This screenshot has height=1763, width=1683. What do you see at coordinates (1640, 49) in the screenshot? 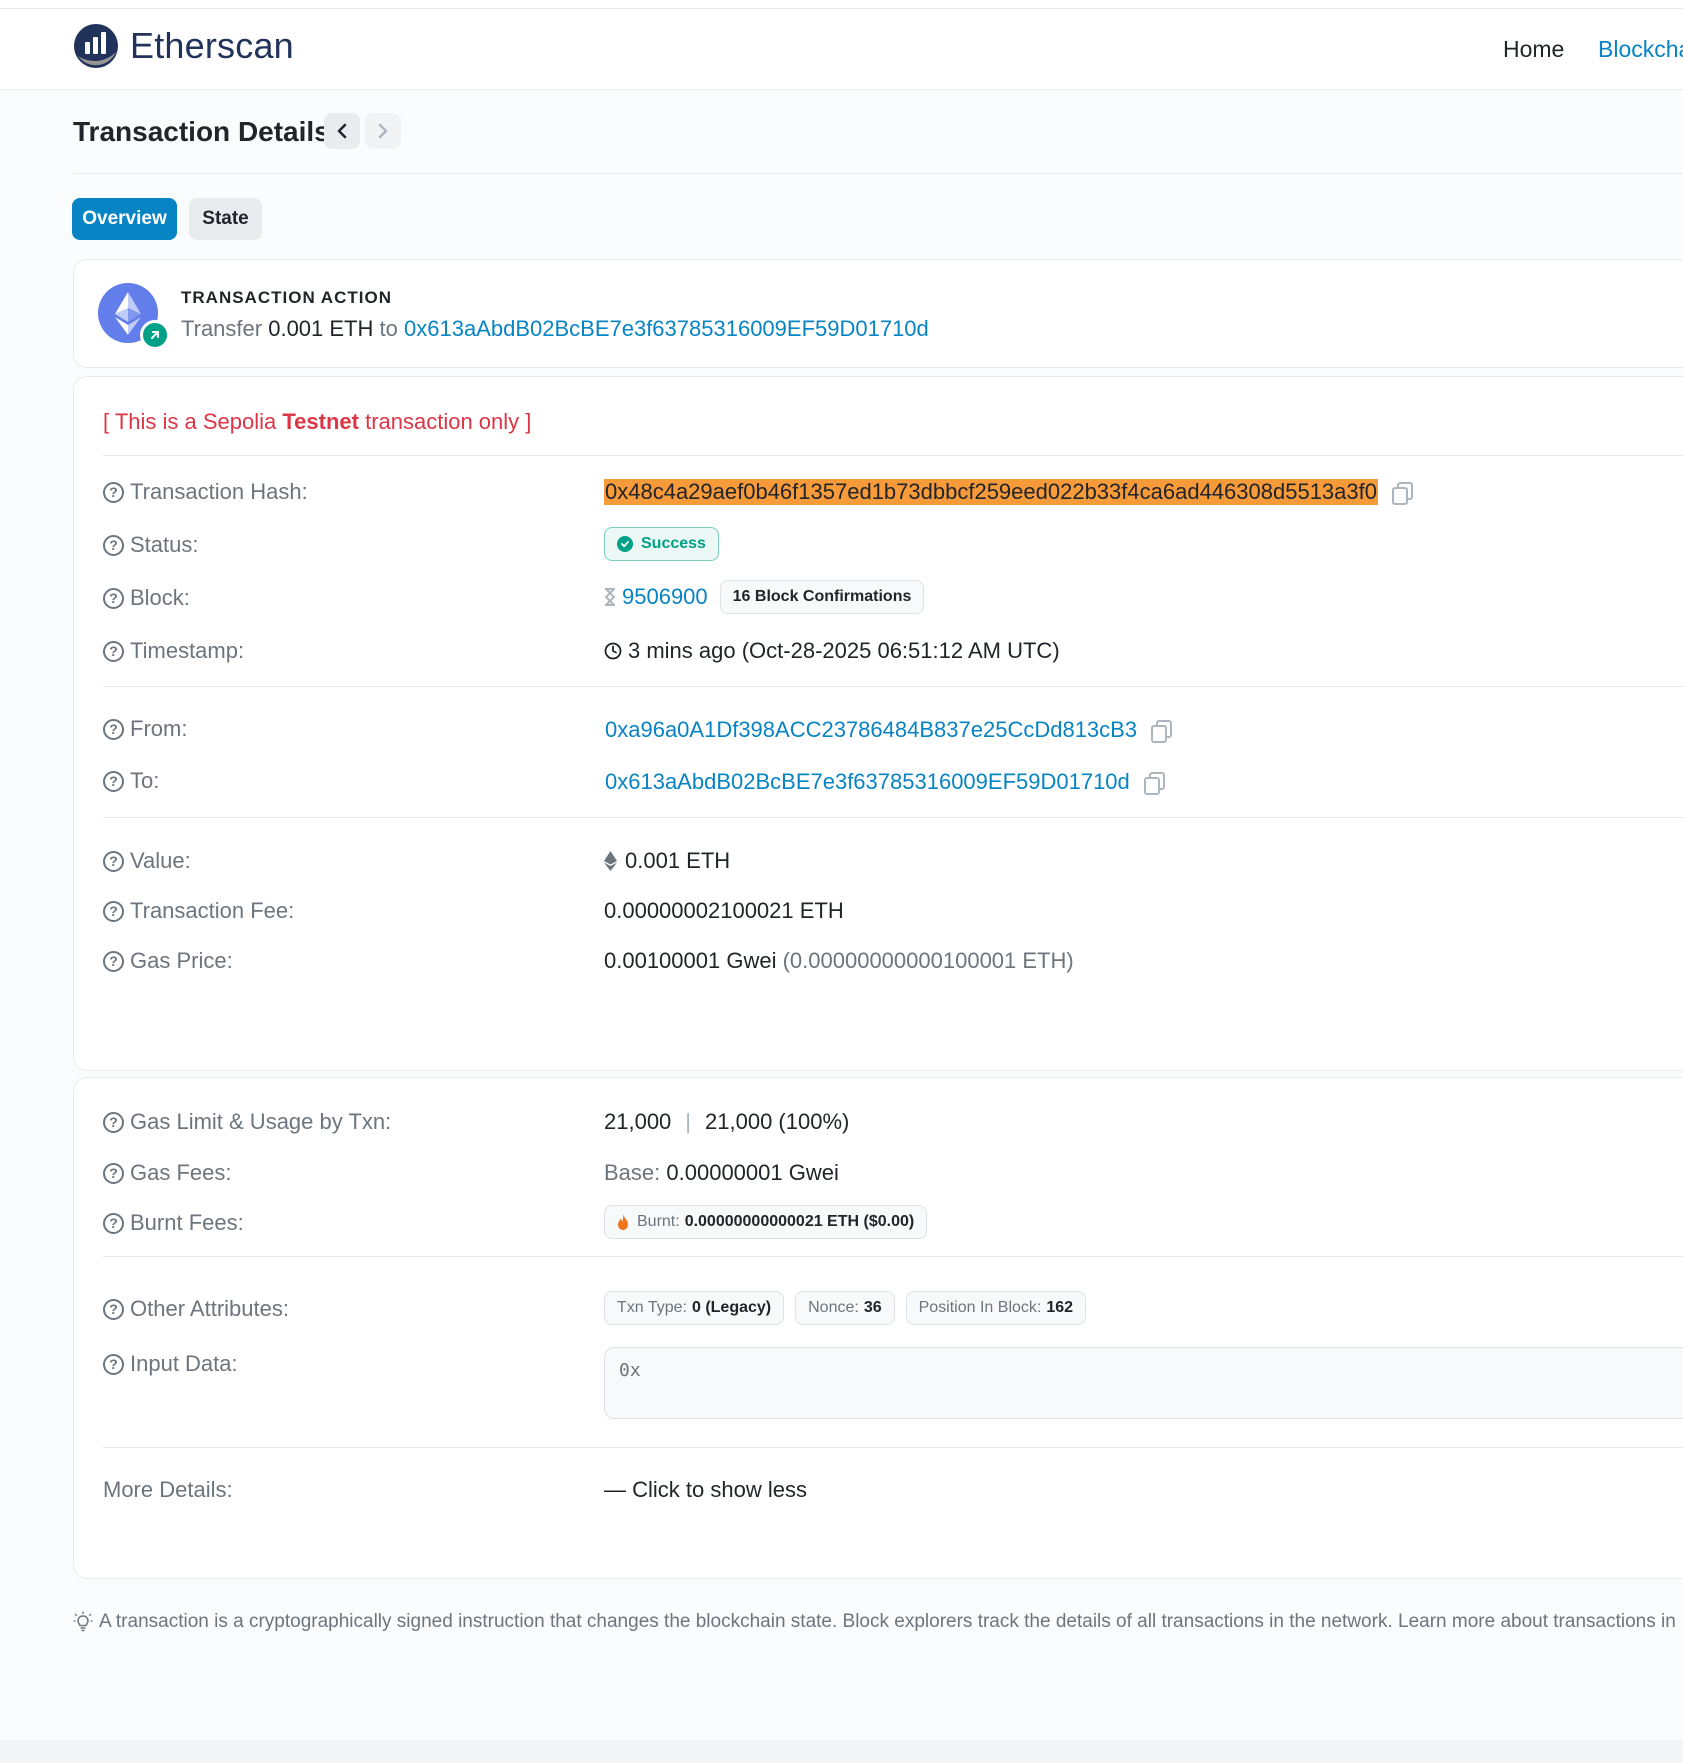
I see `nav-blockchain: Blockcha` at bounding box center [1640, 49].